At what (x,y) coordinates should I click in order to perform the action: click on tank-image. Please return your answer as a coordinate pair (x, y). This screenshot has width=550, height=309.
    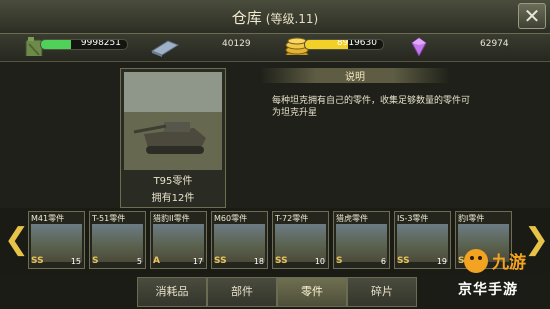
    Looking at the image, I should click on (173, 121).